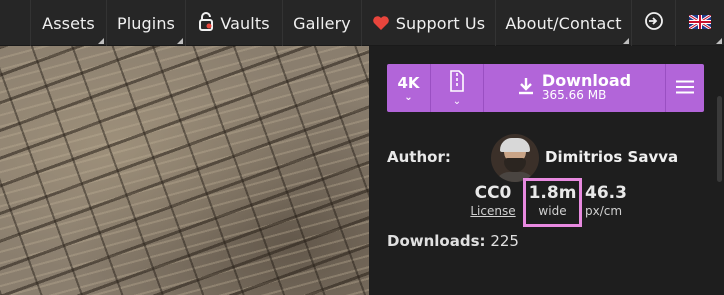  I want to click on language-button, so click(699, 23).